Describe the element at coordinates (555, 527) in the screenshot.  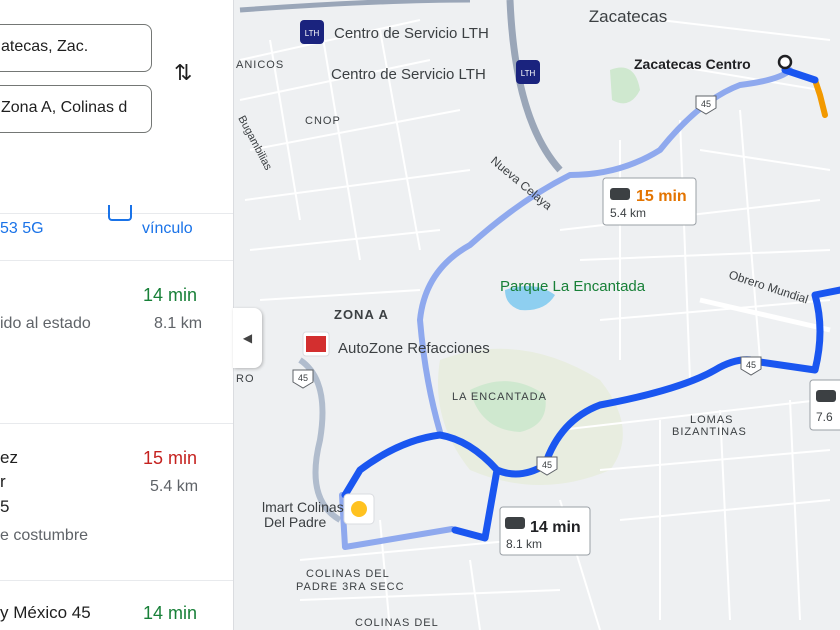
I see `svg-text: 14 min` at that location.